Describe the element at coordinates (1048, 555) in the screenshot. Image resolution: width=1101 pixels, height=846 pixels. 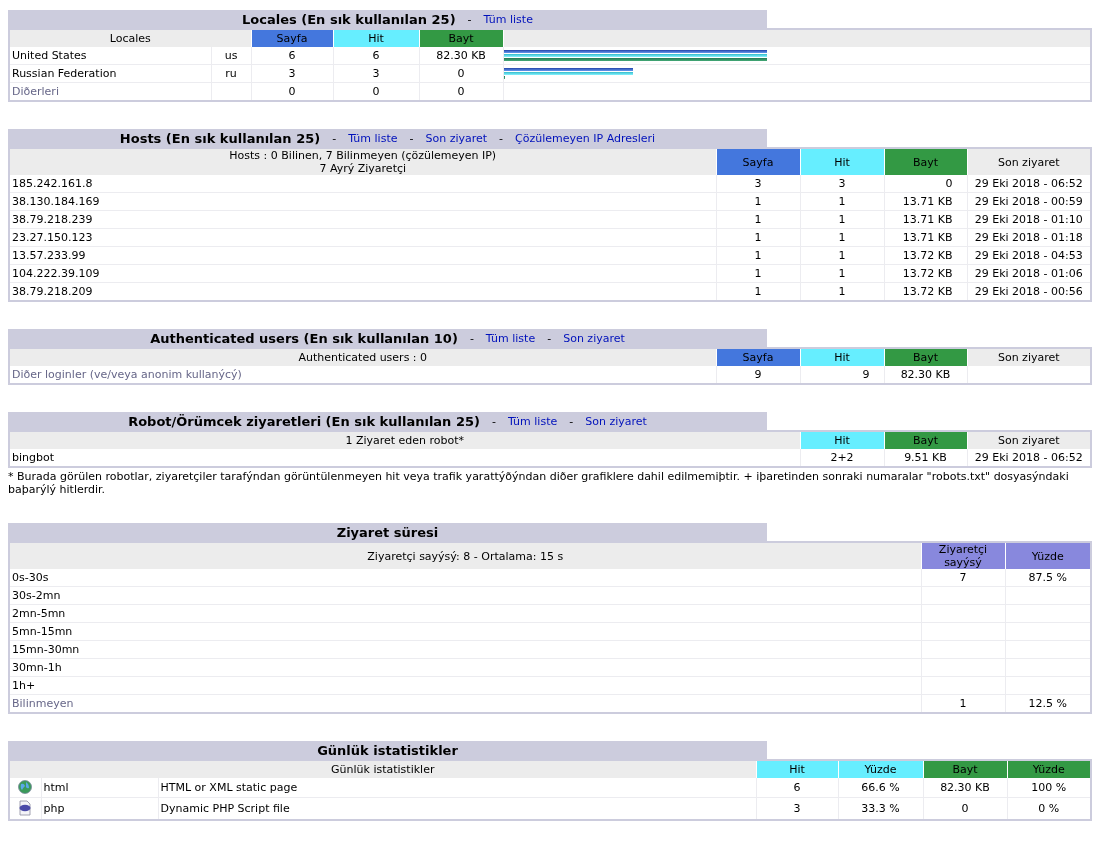
I see `column-header: Yüzde` at that location.